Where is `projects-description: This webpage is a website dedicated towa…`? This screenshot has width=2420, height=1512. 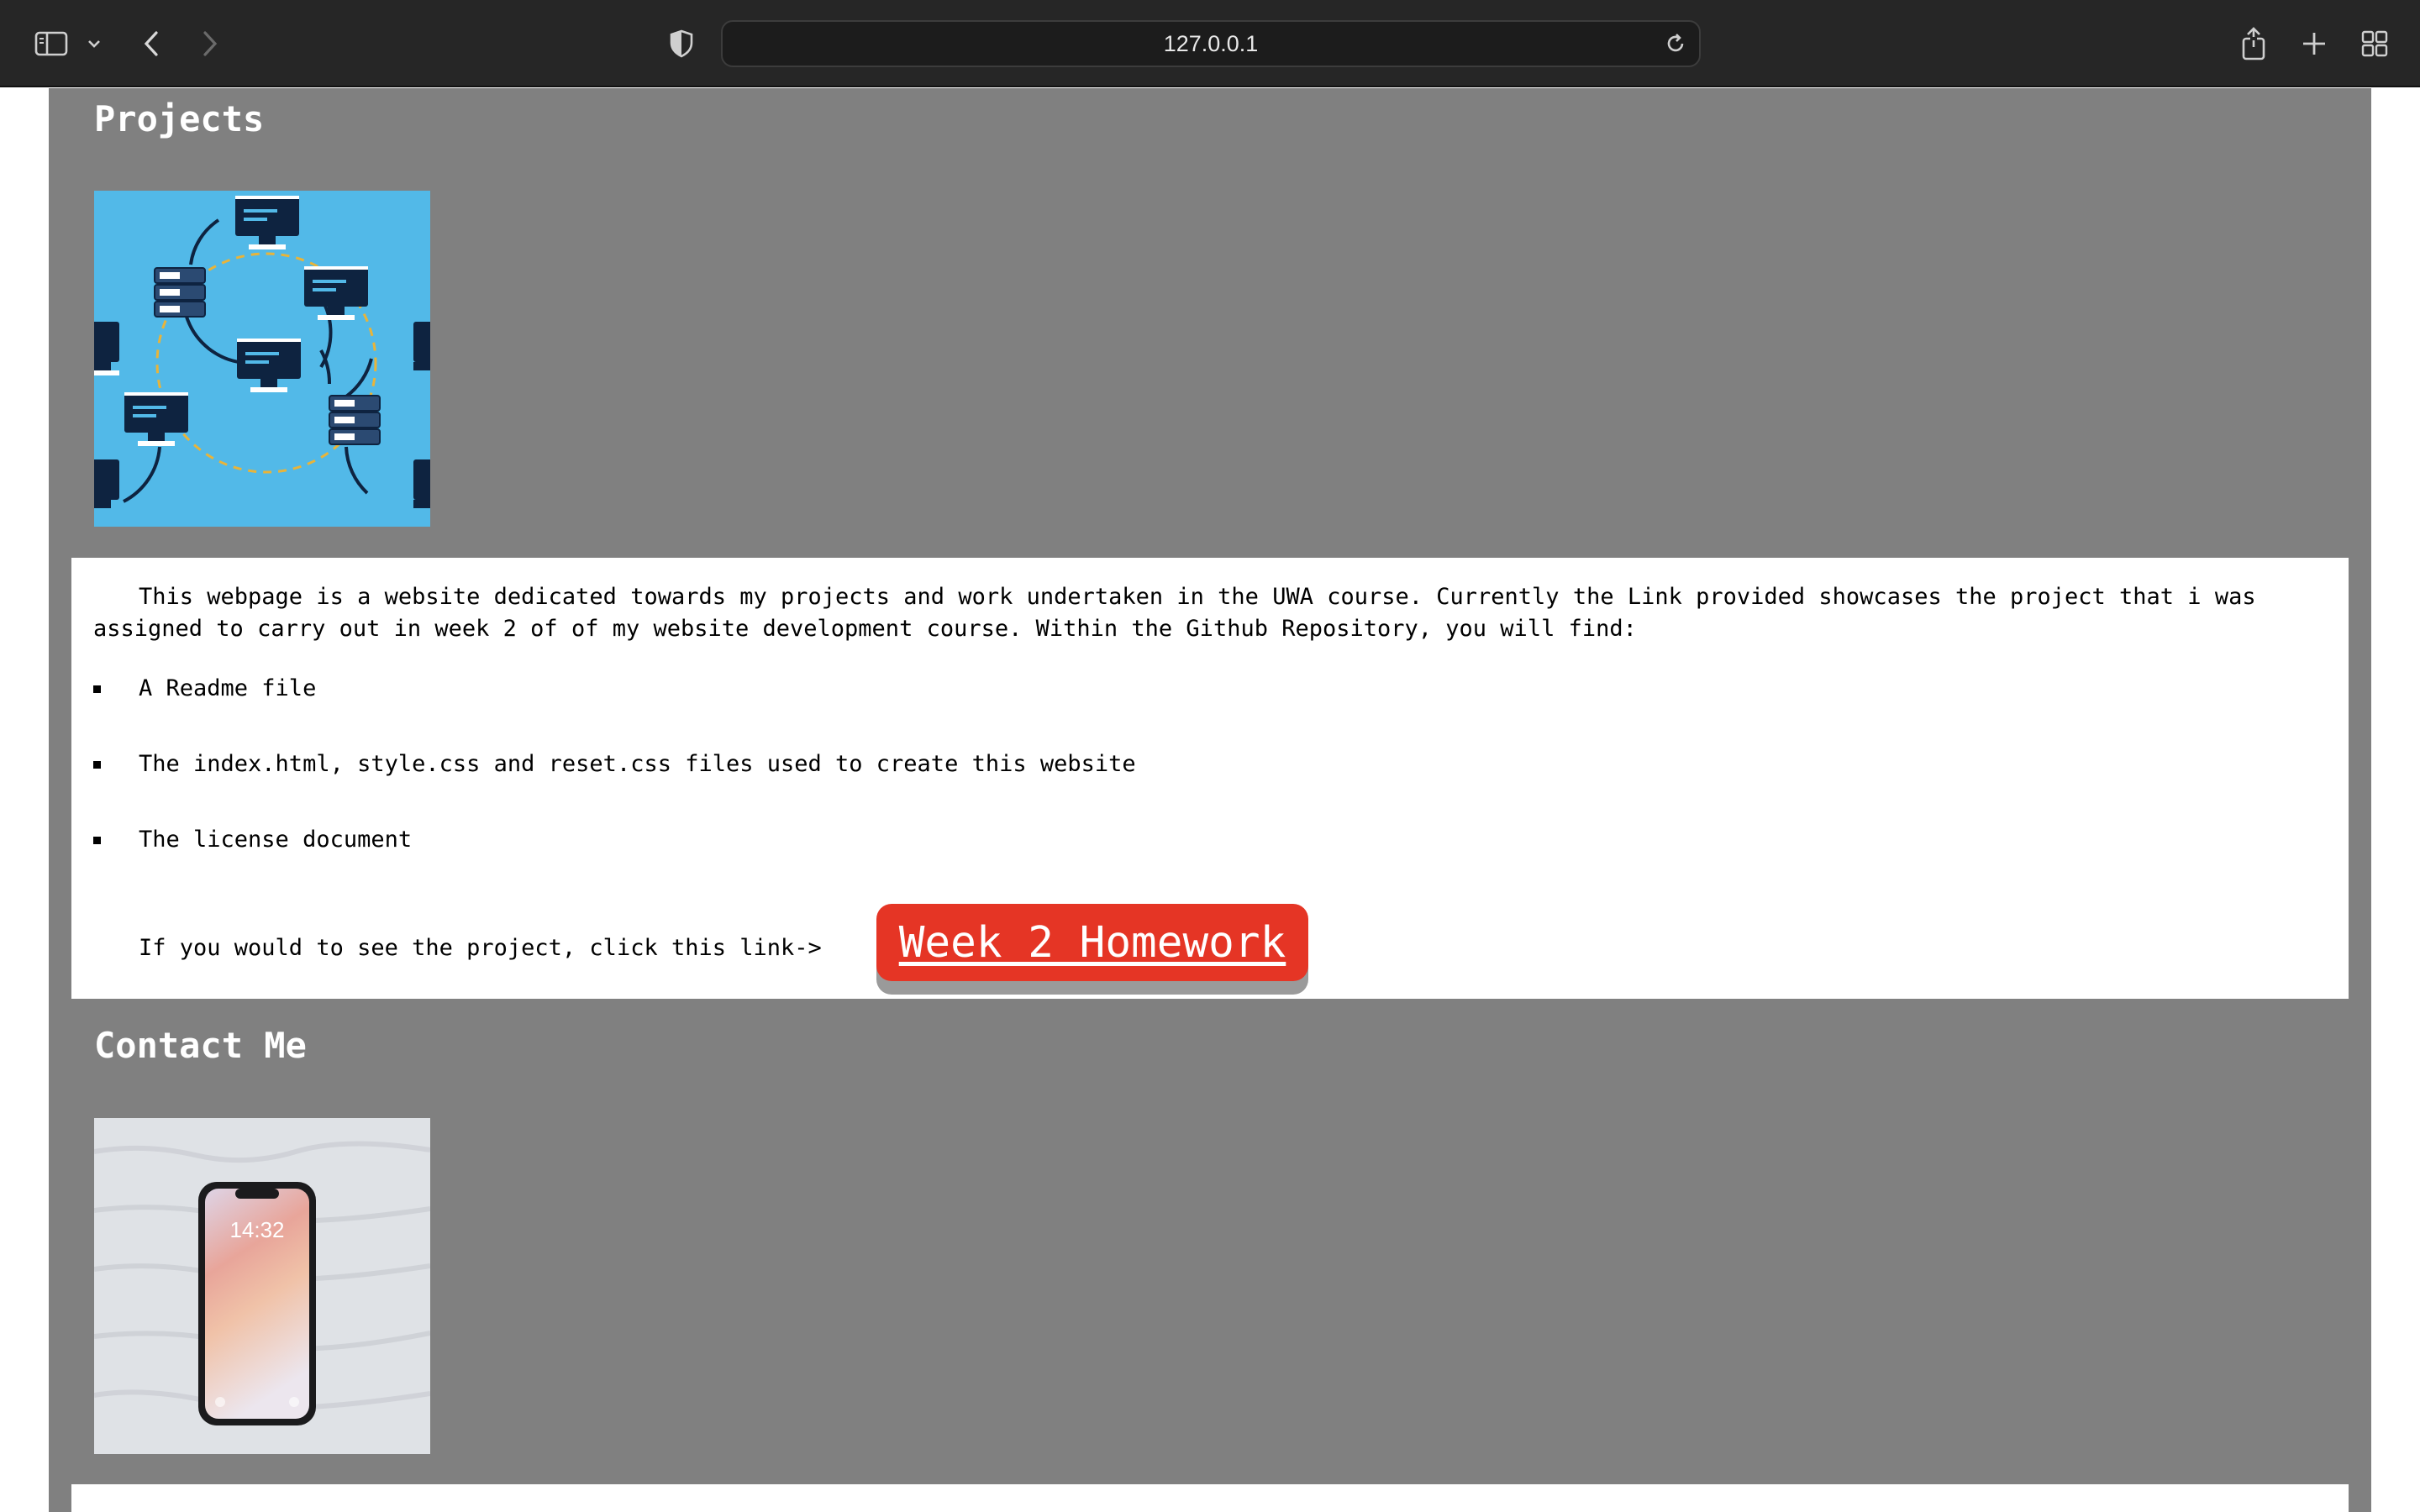
projects-description: This webpage is a website dedicated towa… is located at coordinates (1174, 613).